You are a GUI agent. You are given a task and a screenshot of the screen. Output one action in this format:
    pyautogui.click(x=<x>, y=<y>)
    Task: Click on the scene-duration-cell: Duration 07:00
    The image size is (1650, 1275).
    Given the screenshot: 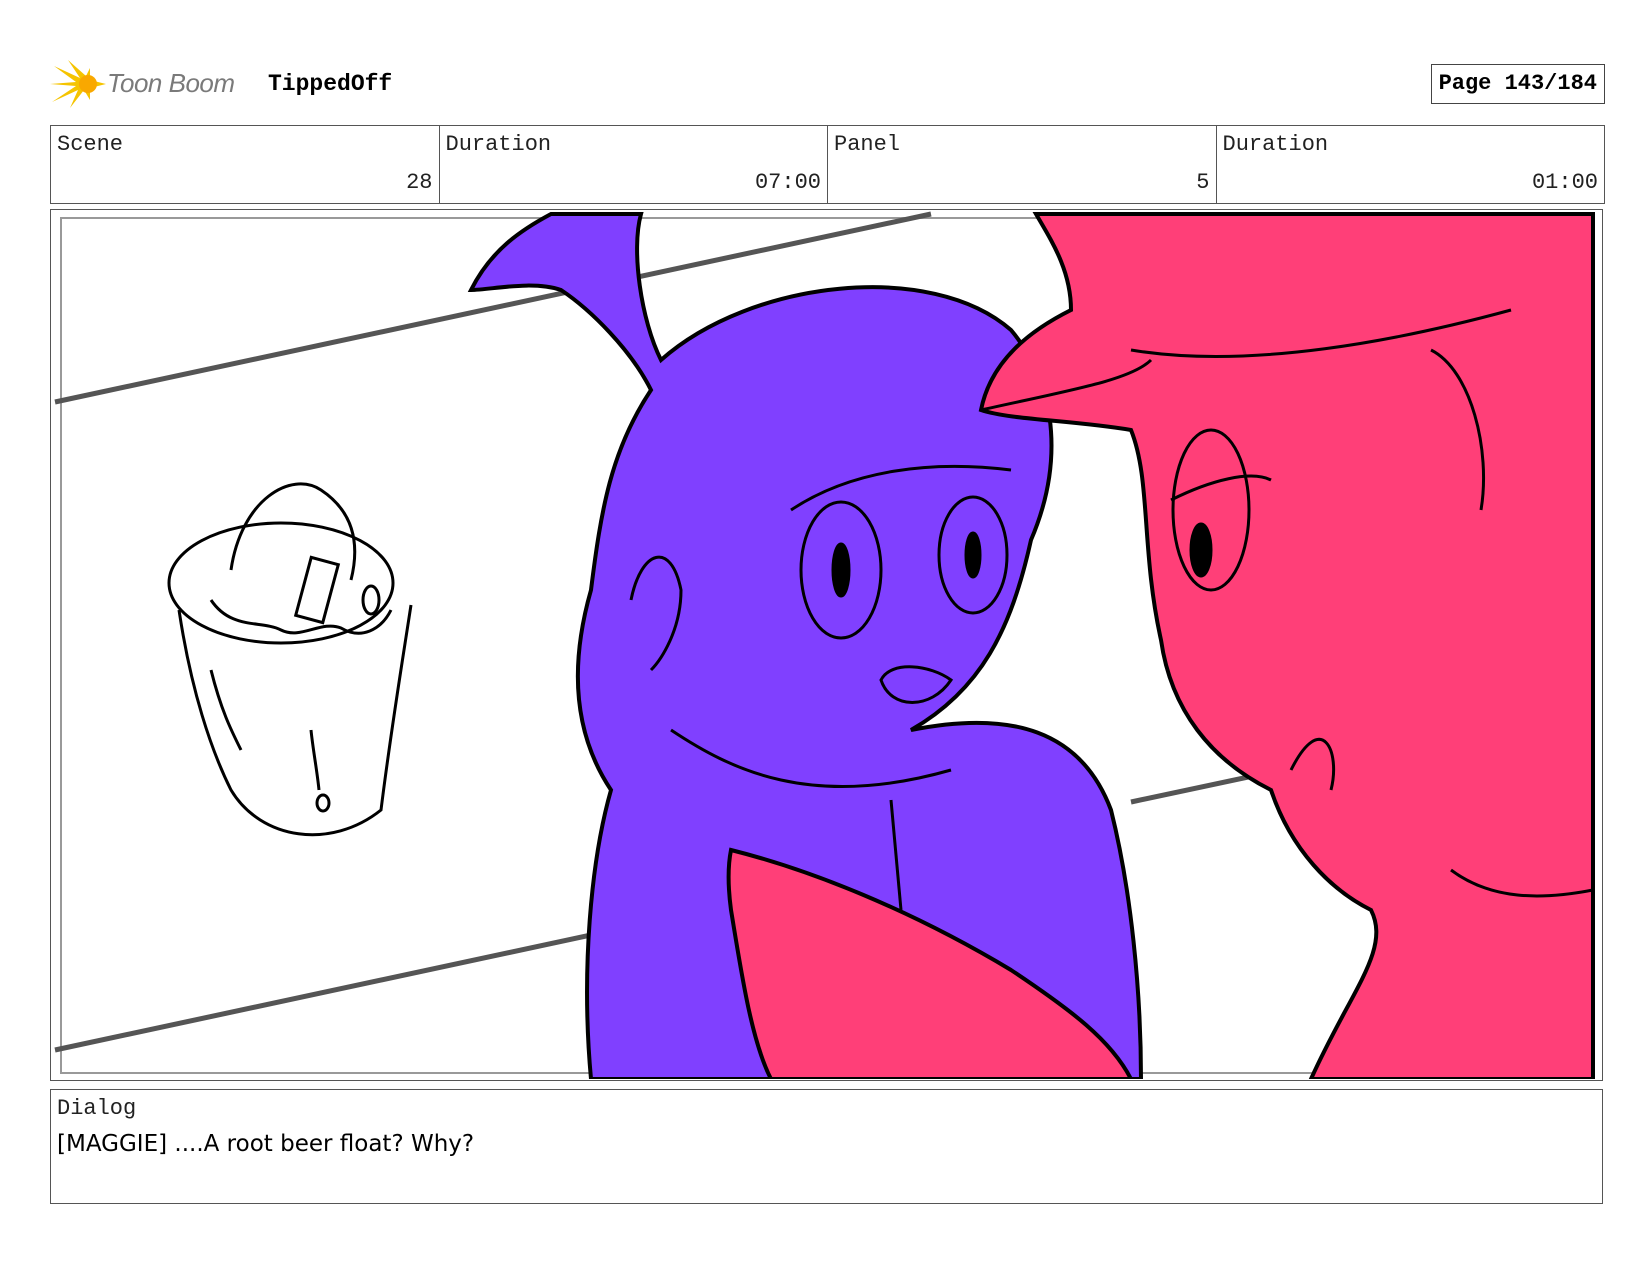 What is the action you would take?
    pyautogui.click(x=634, y=164)
    